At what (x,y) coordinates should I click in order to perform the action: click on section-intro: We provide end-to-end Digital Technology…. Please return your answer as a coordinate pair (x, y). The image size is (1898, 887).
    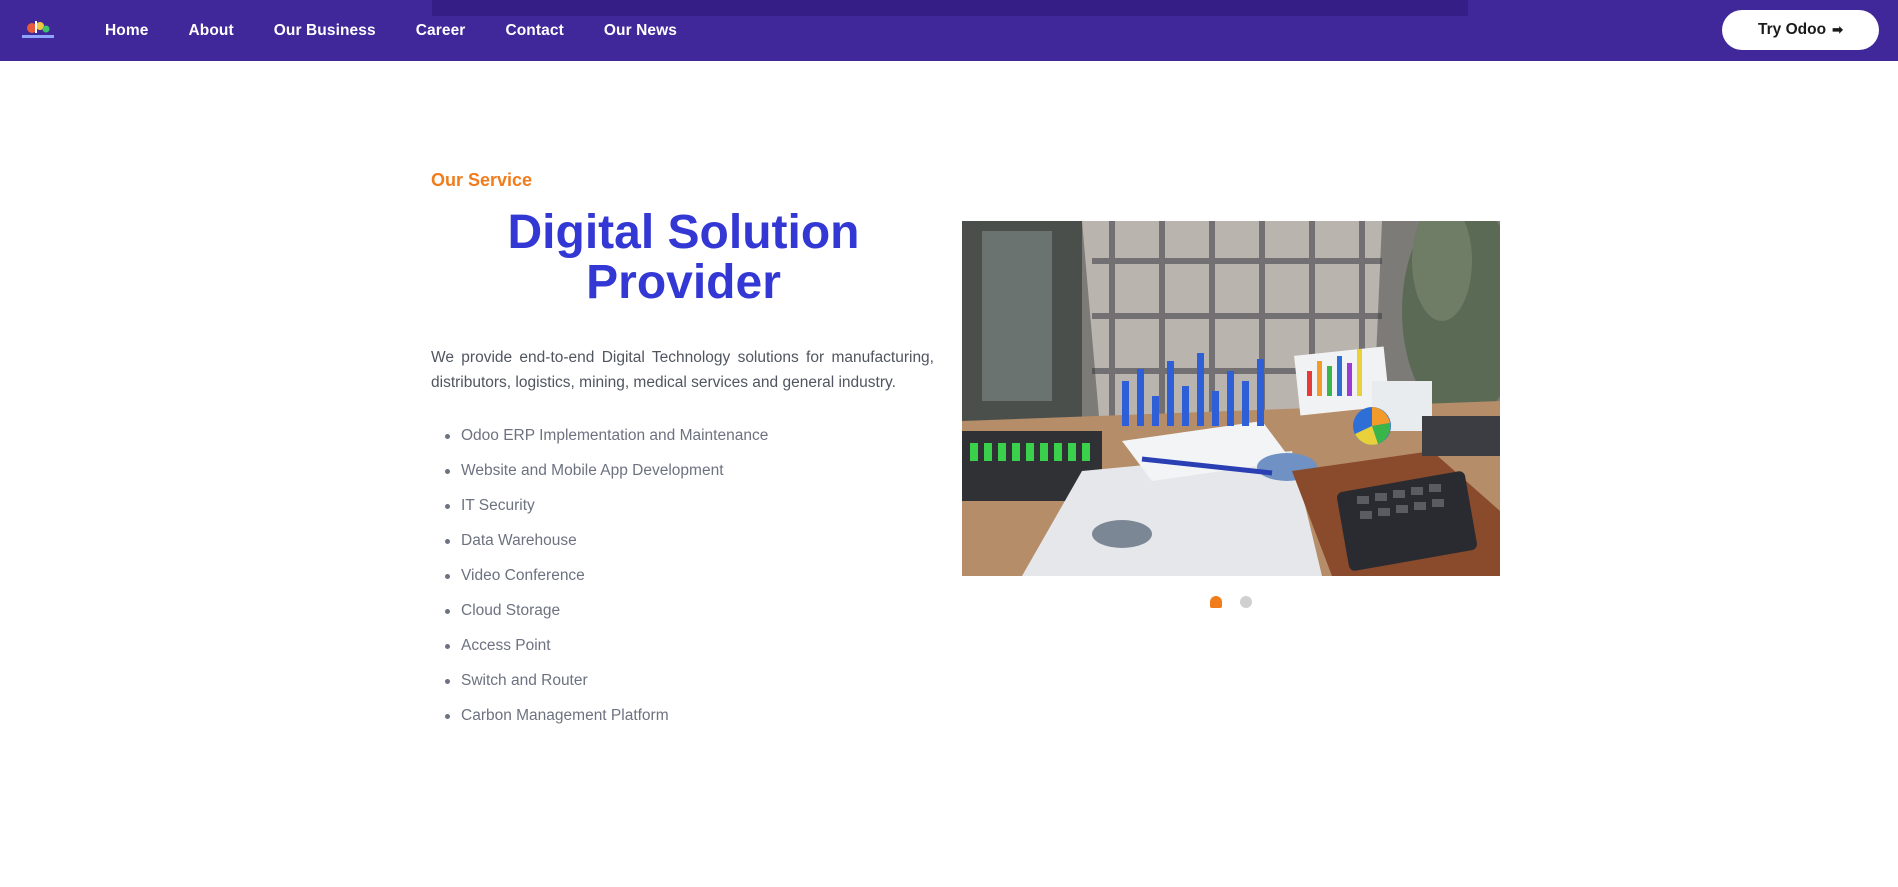
    Looking at the image, I should click on (682, 370).